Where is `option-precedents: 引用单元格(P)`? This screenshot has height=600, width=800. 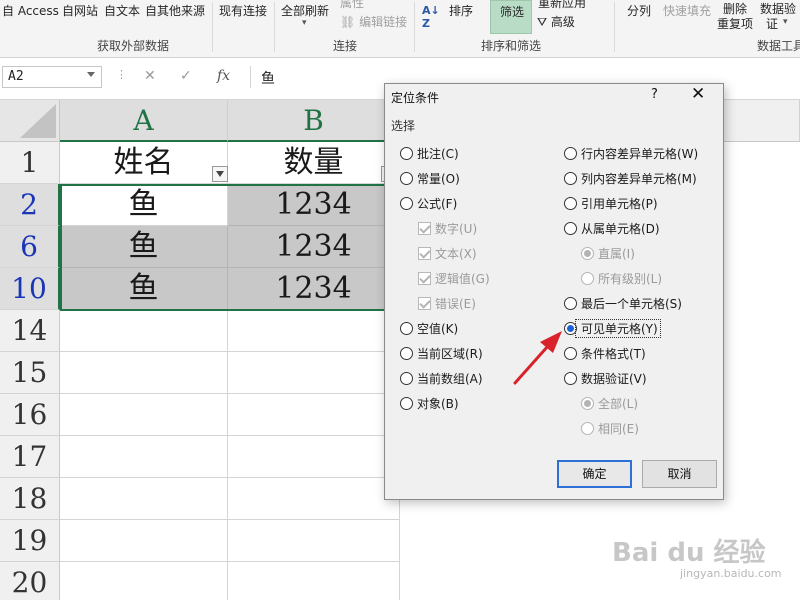
option-precedents: 引用单元格(P) is located at coordinates (611, 204).